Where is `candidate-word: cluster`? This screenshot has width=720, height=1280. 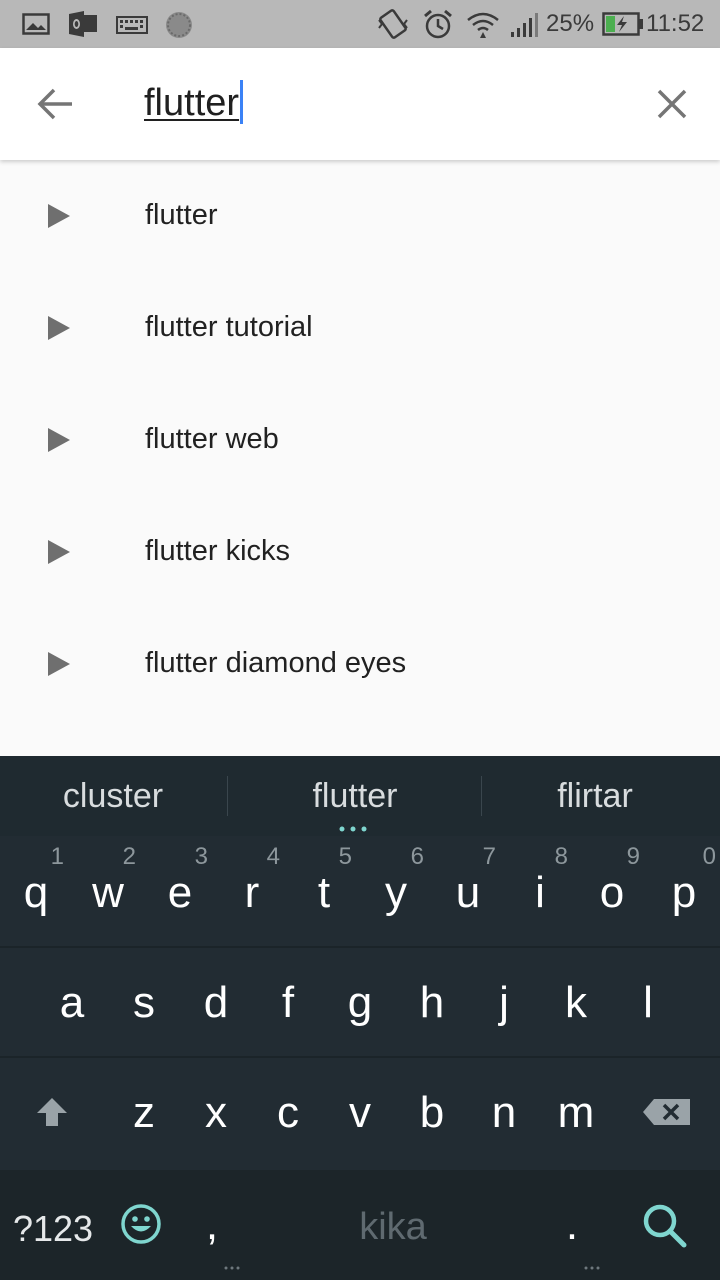
candidate-word: cluster is located at coordinates (113, 796).